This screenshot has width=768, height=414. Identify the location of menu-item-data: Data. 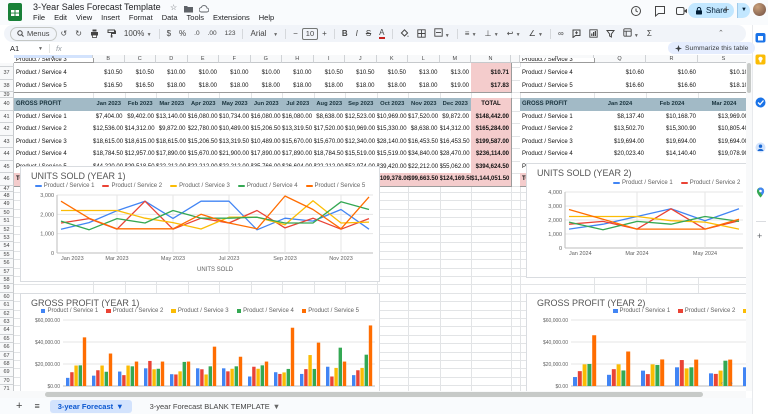
(170, 17).